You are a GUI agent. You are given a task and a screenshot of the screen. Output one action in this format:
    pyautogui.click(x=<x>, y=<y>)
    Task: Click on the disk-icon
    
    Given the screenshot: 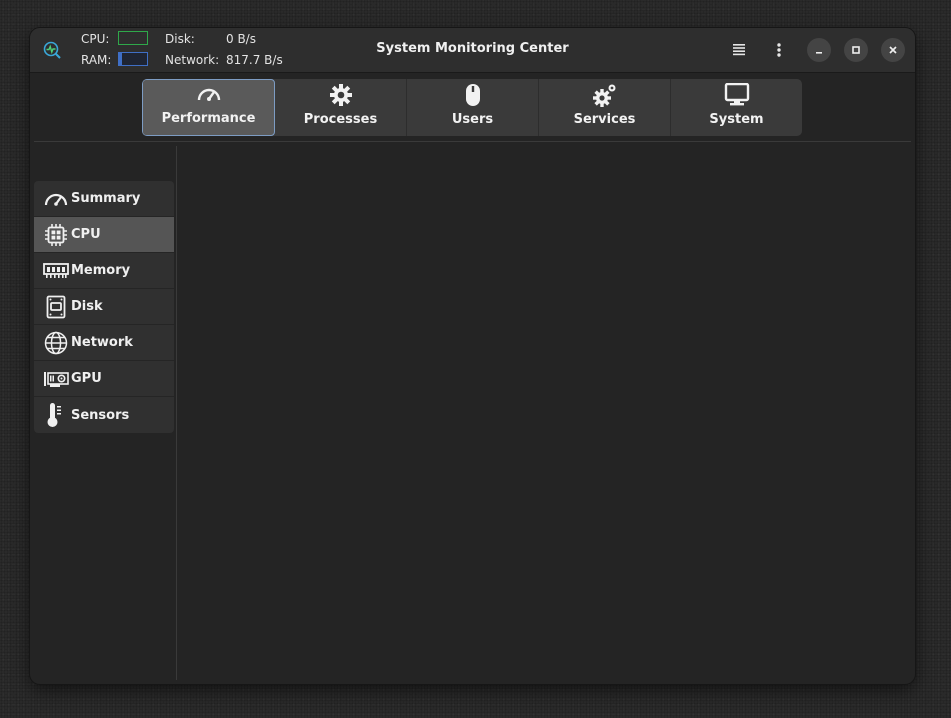 What is the action you would take?
    pyautogui.click(x=56, y=307)
    